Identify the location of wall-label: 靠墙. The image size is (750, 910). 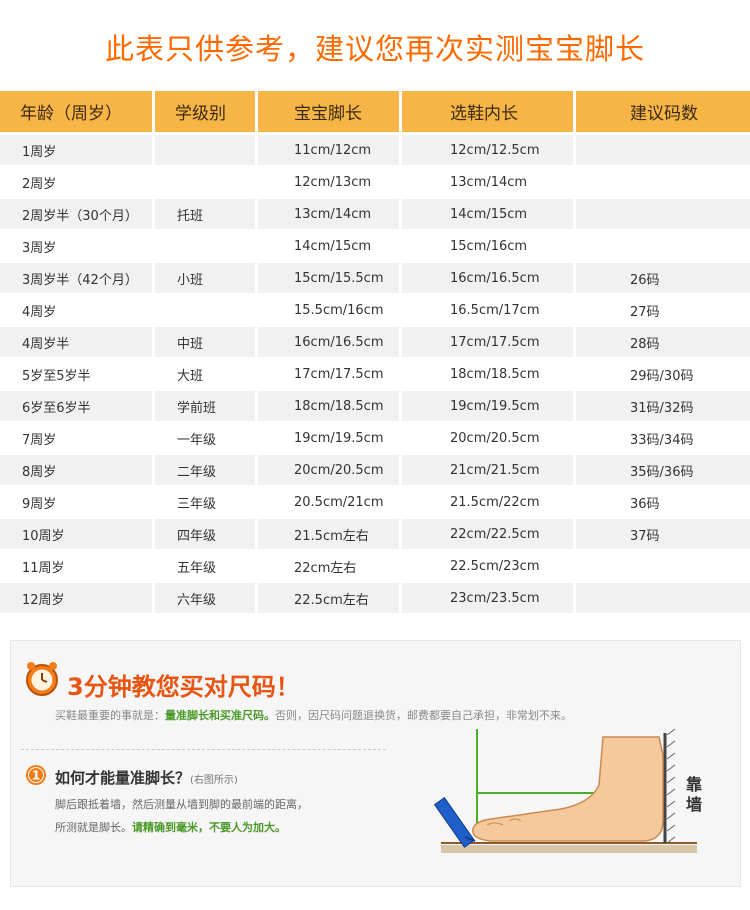
(693, 794).